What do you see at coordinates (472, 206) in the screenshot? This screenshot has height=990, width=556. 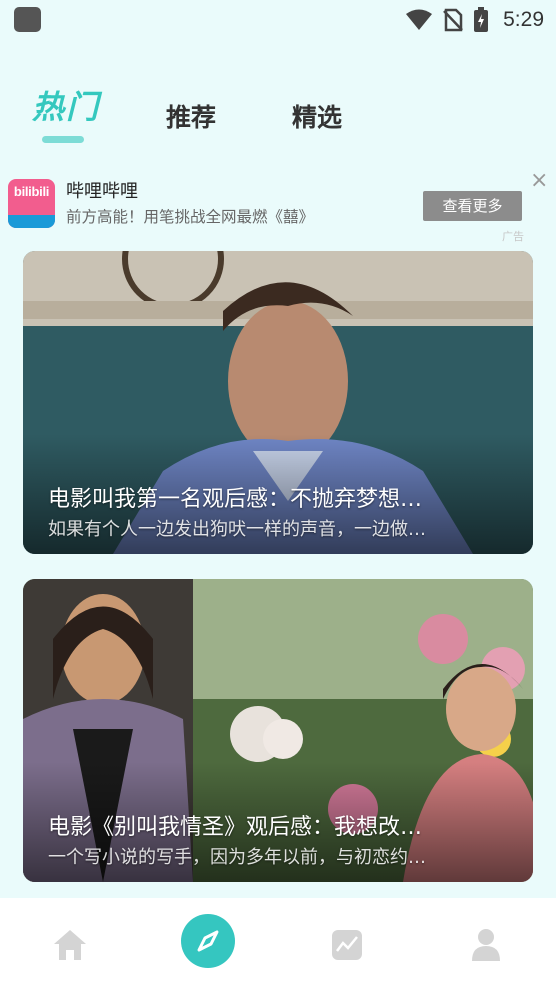 I see `ad-view-more-button: 查看更多` at bounding box center [472, 206].